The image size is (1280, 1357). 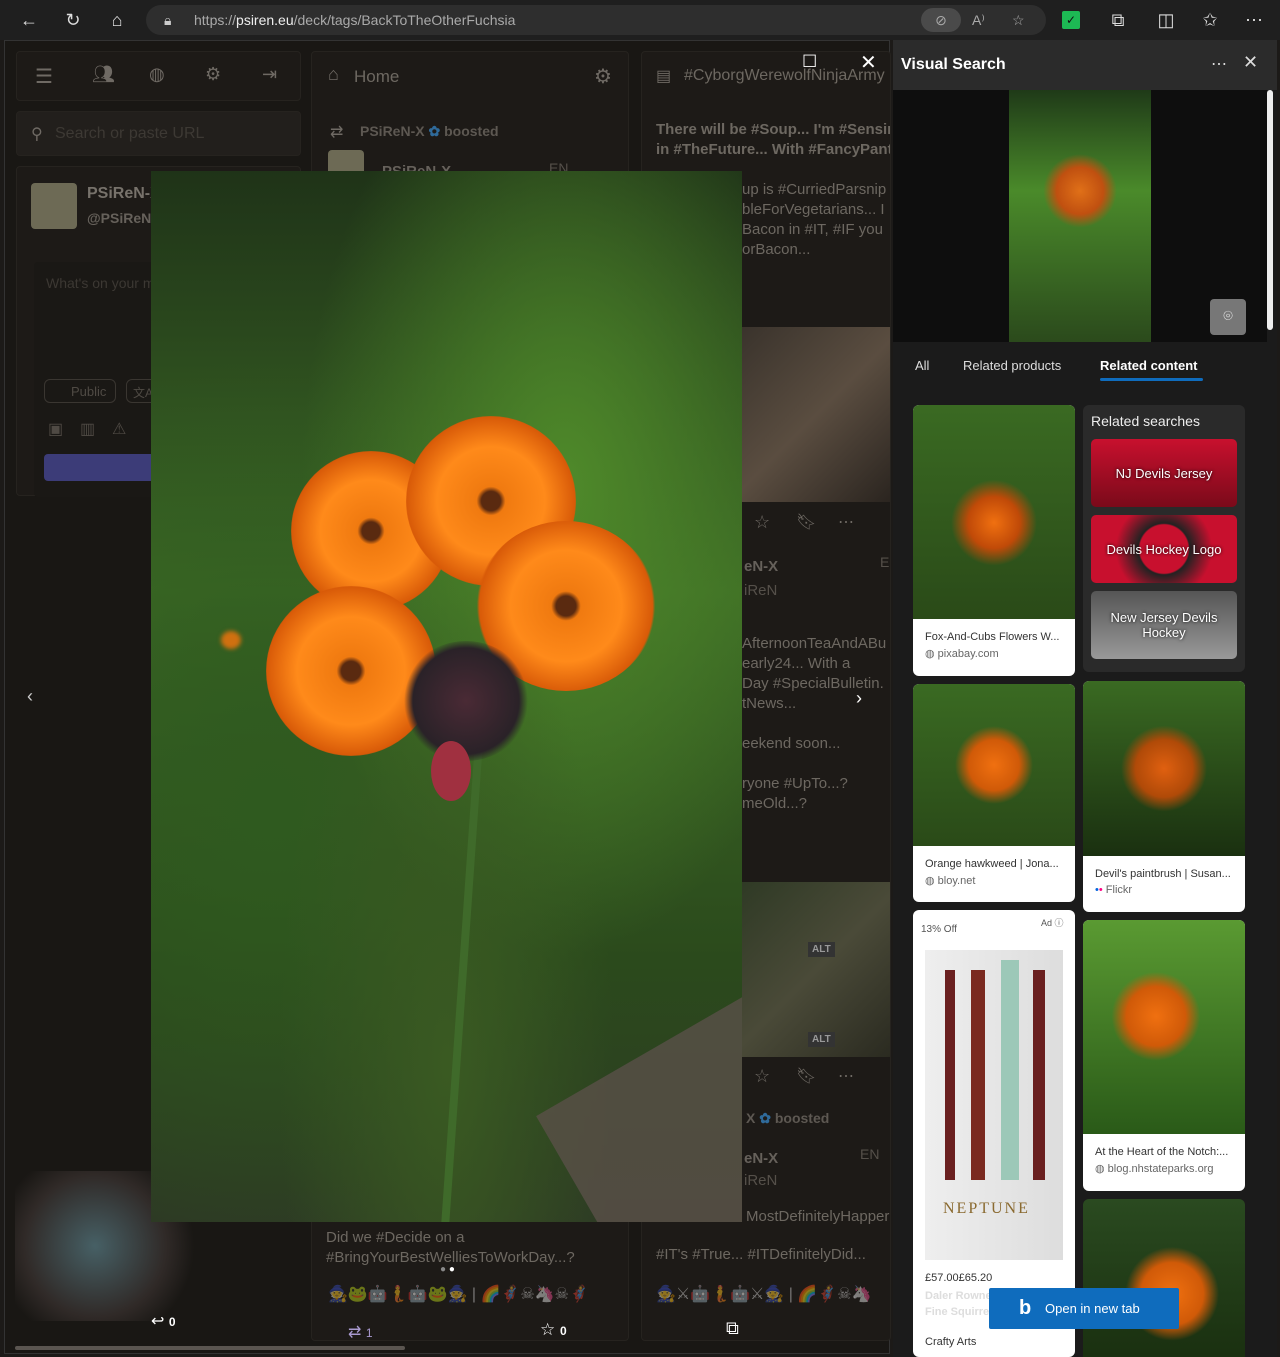 I want to click on extension-check-icon: ✓, so click(x=1071, y=20).